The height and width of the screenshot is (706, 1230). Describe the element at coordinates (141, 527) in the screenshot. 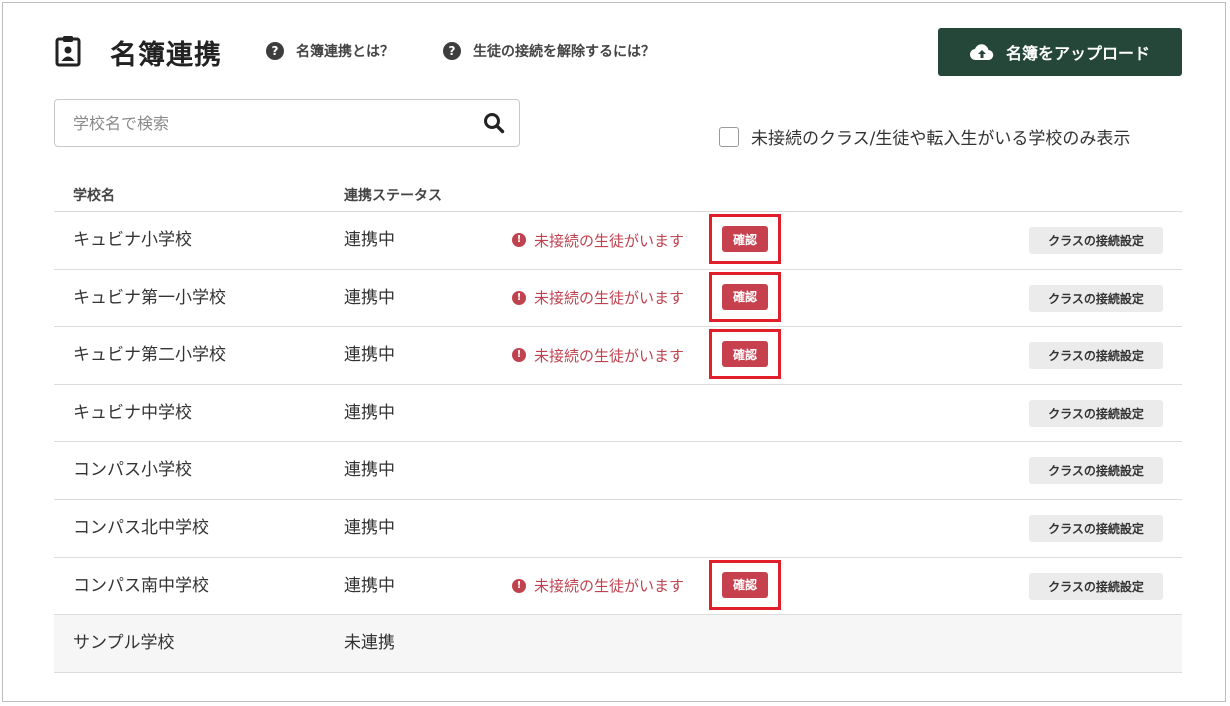

I see `school-name: コンパス北中学校` at that location.